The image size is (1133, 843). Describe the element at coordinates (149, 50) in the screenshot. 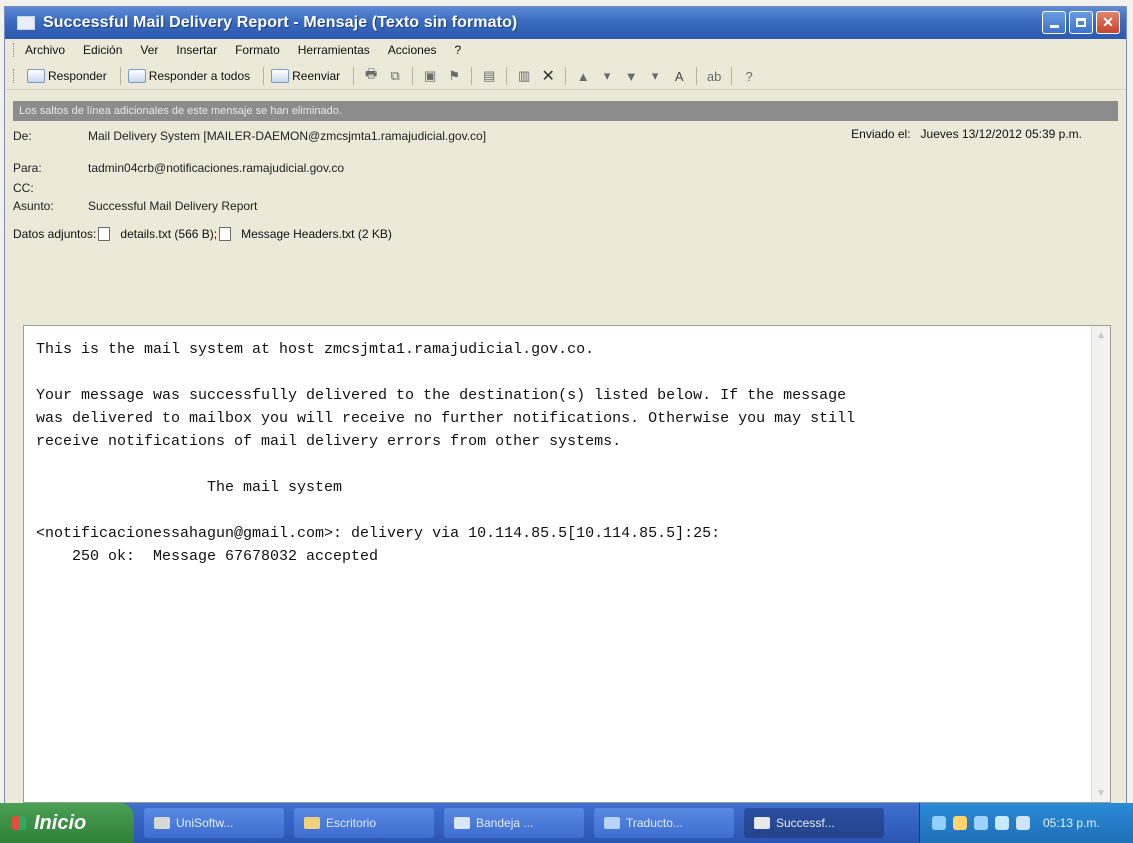

I see `menu-ver: Ver` at that location.